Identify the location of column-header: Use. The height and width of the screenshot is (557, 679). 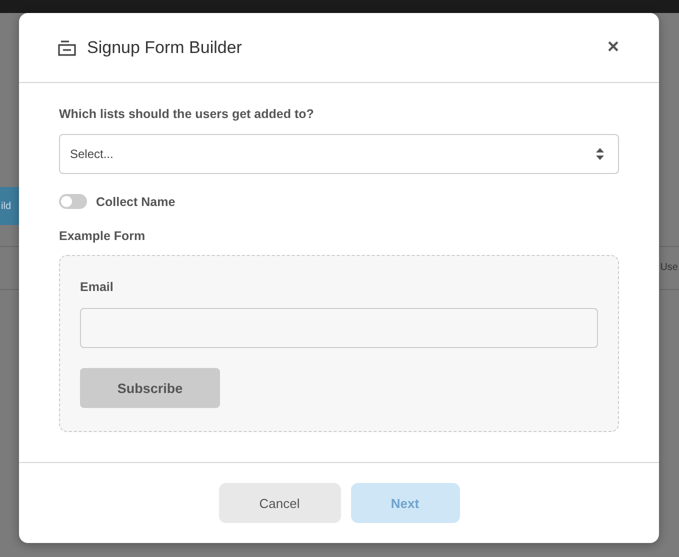
(669, 267).